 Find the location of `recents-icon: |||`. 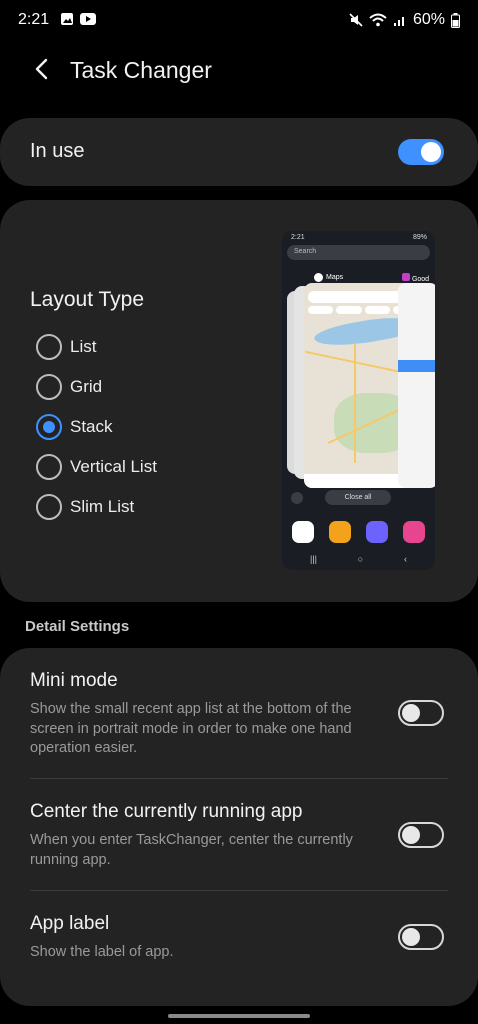

recents-icon: ||| is located at coordinates (314, 559).